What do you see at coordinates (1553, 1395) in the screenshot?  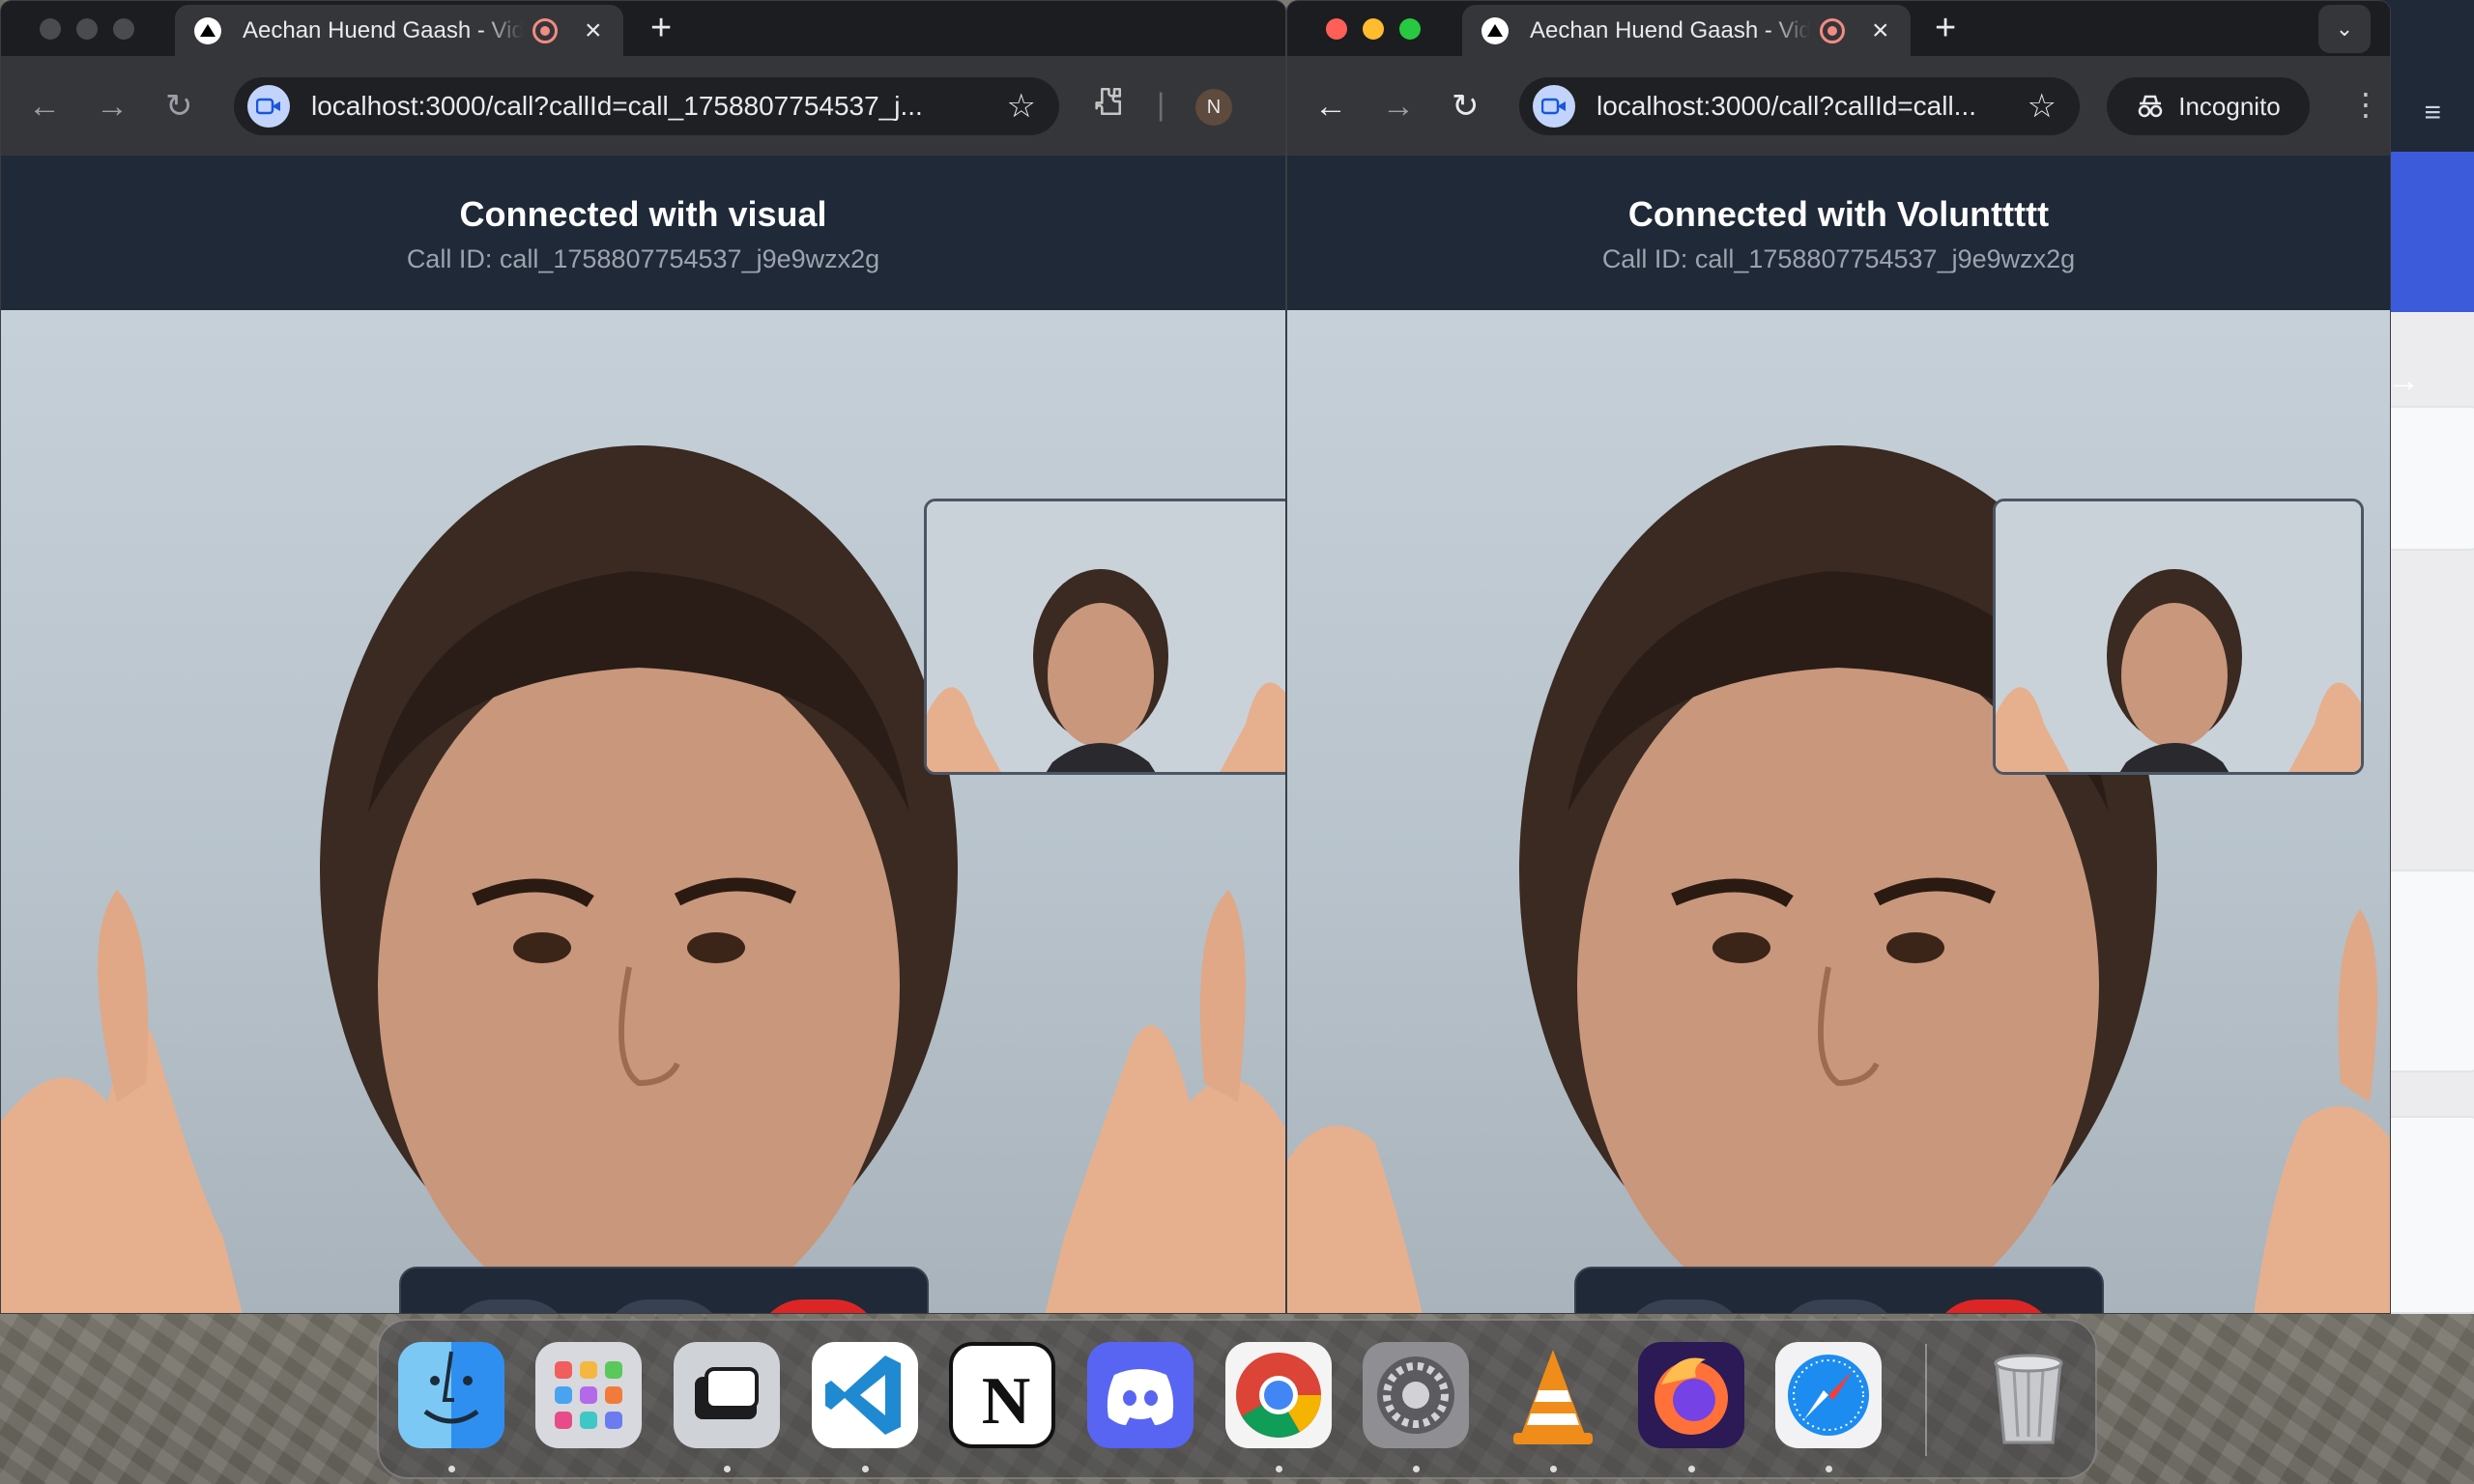 I see `vlc-app-icon` at bounding box center [1553, 1395].